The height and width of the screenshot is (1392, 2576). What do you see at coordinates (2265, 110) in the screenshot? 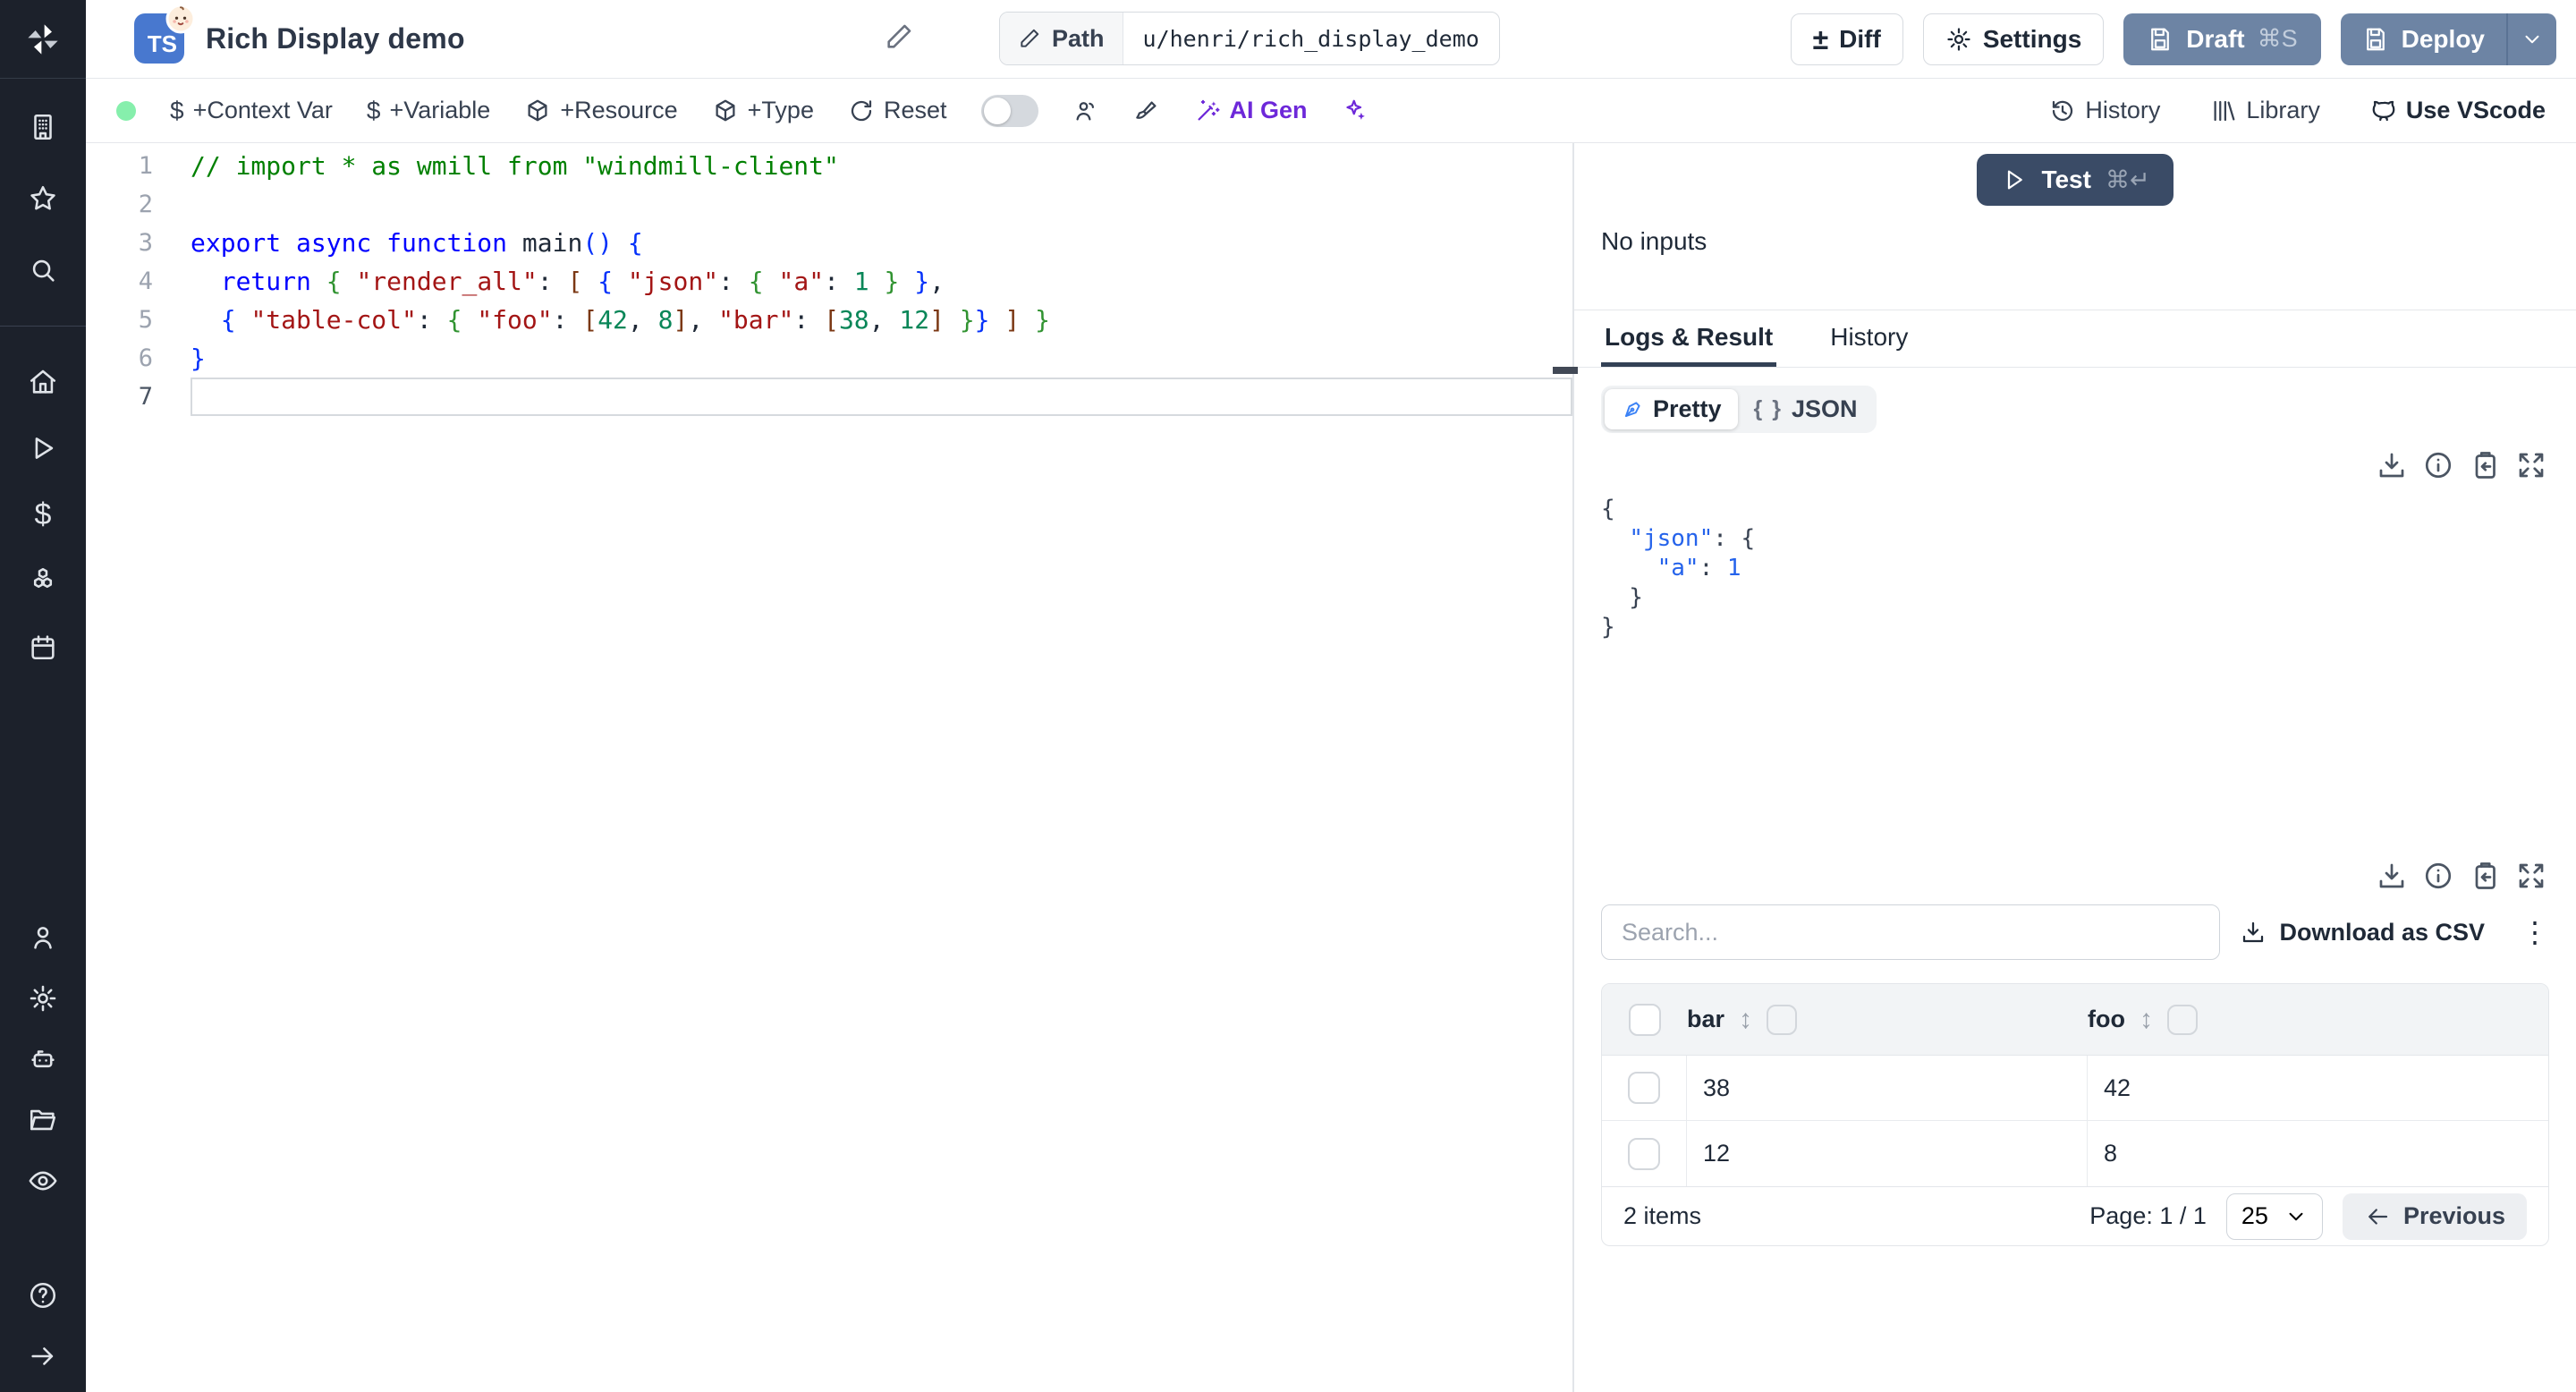
I see `library-button: Library` at bounding box center [2265, 110].